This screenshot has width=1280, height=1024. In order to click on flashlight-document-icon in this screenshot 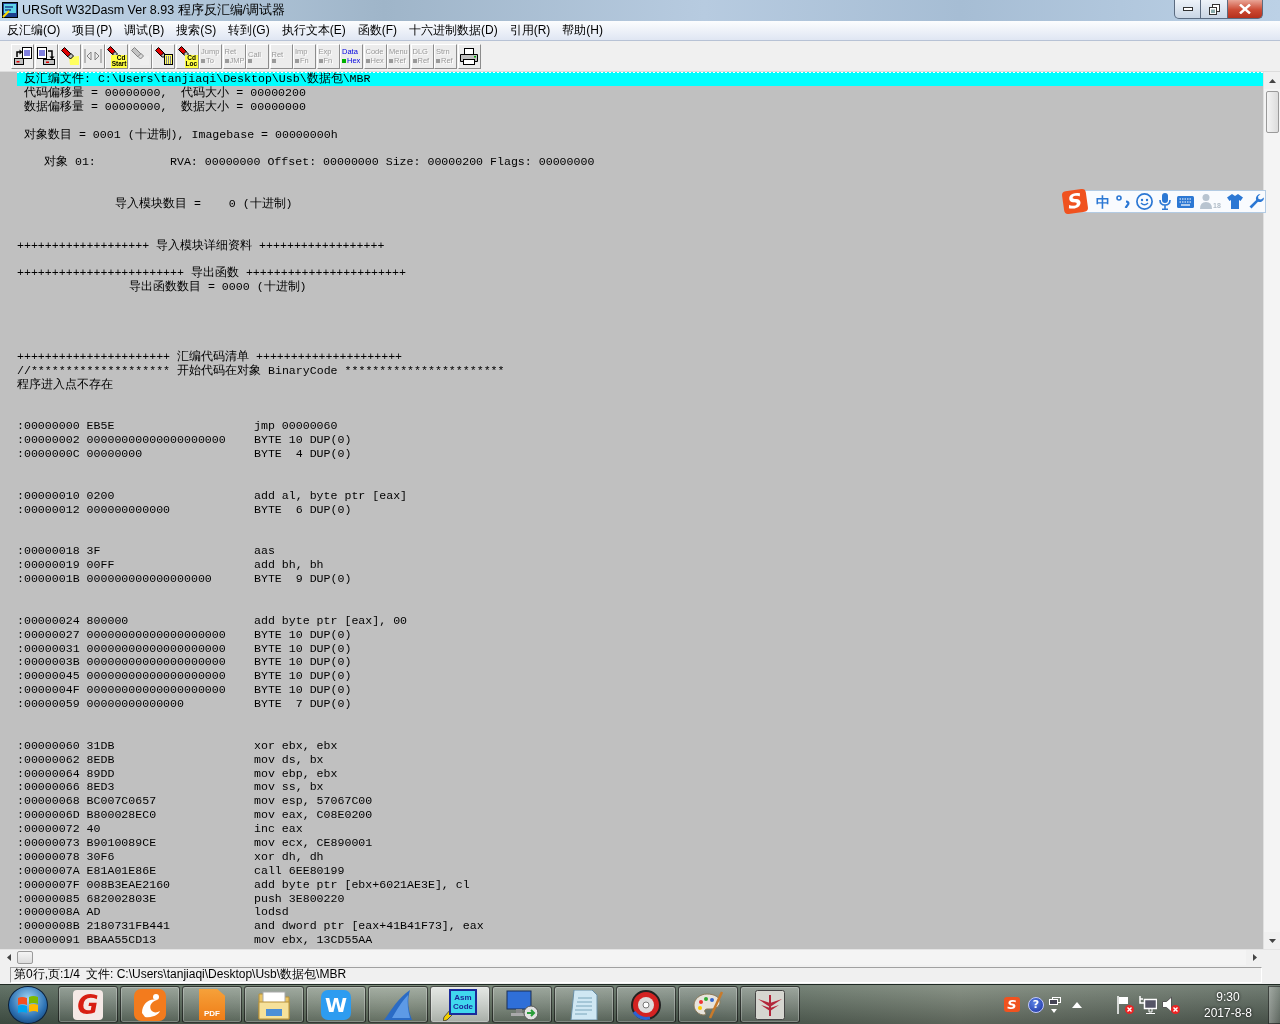, I will do `click(163, 56)`.